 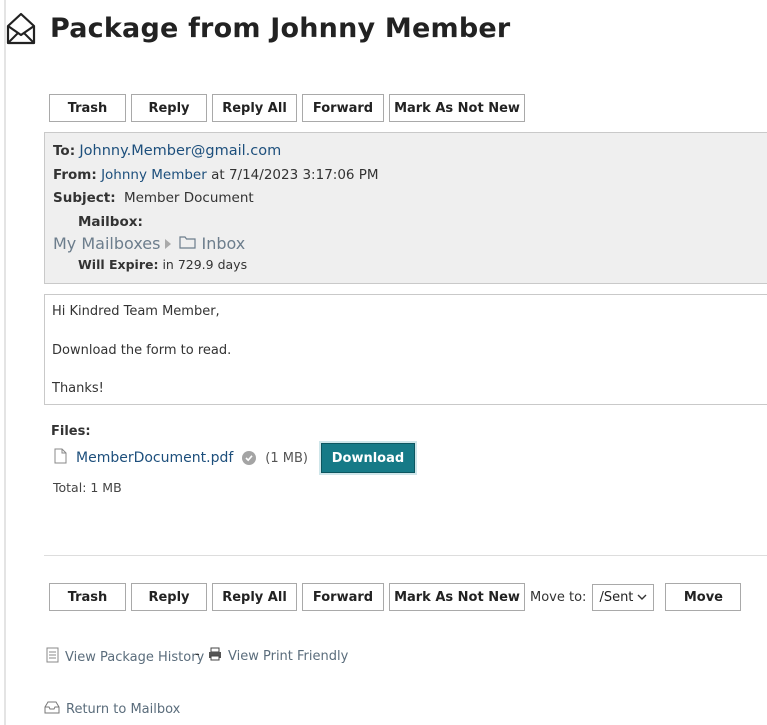 What do you see at coordinates (87, 597) in the screenshot?
I see `trash-button-bottom: Trash` at bounding box center [87, 597].